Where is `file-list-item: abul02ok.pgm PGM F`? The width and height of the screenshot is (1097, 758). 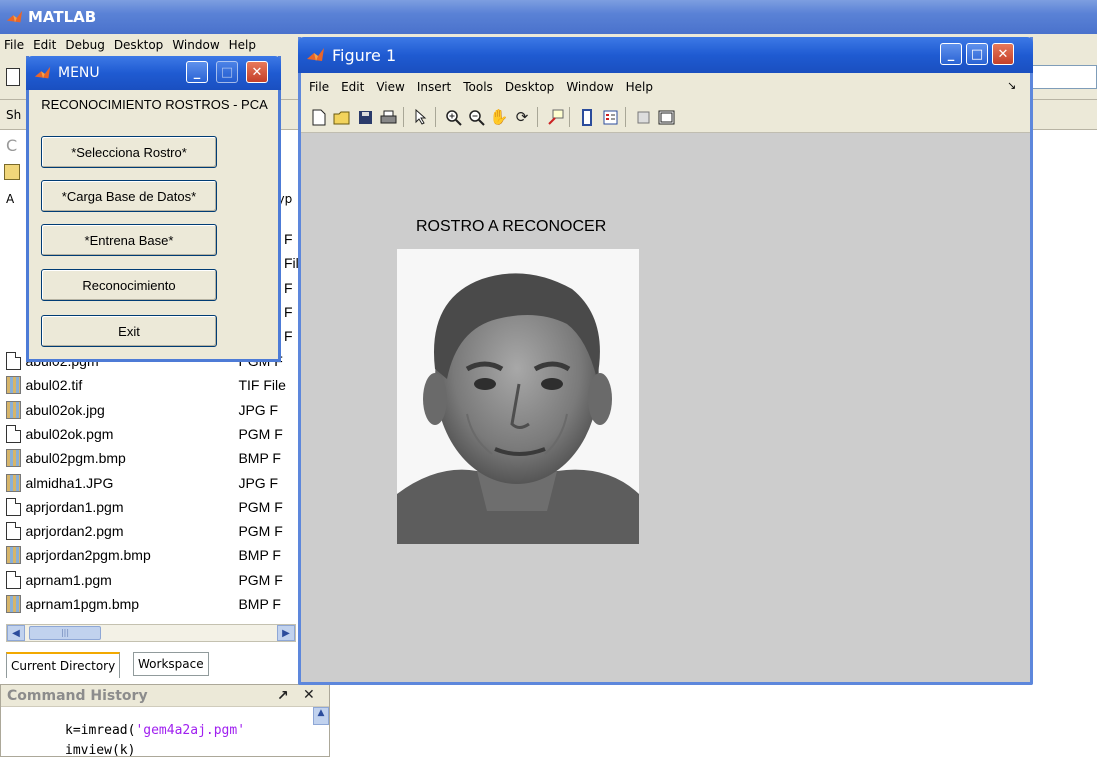
file-list-item: abul02ok.pgm PGM F is located at coordinates (151, 434).